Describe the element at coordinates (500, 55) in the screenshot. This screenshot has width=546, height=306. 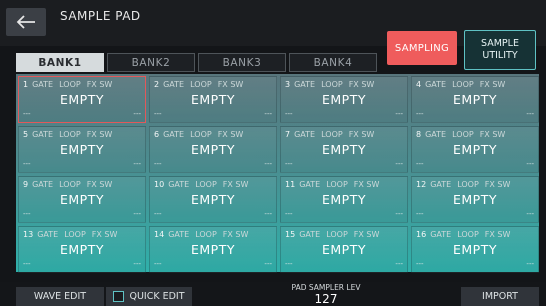
I see `sample-utility-label-line2: UTILITY` at that location.